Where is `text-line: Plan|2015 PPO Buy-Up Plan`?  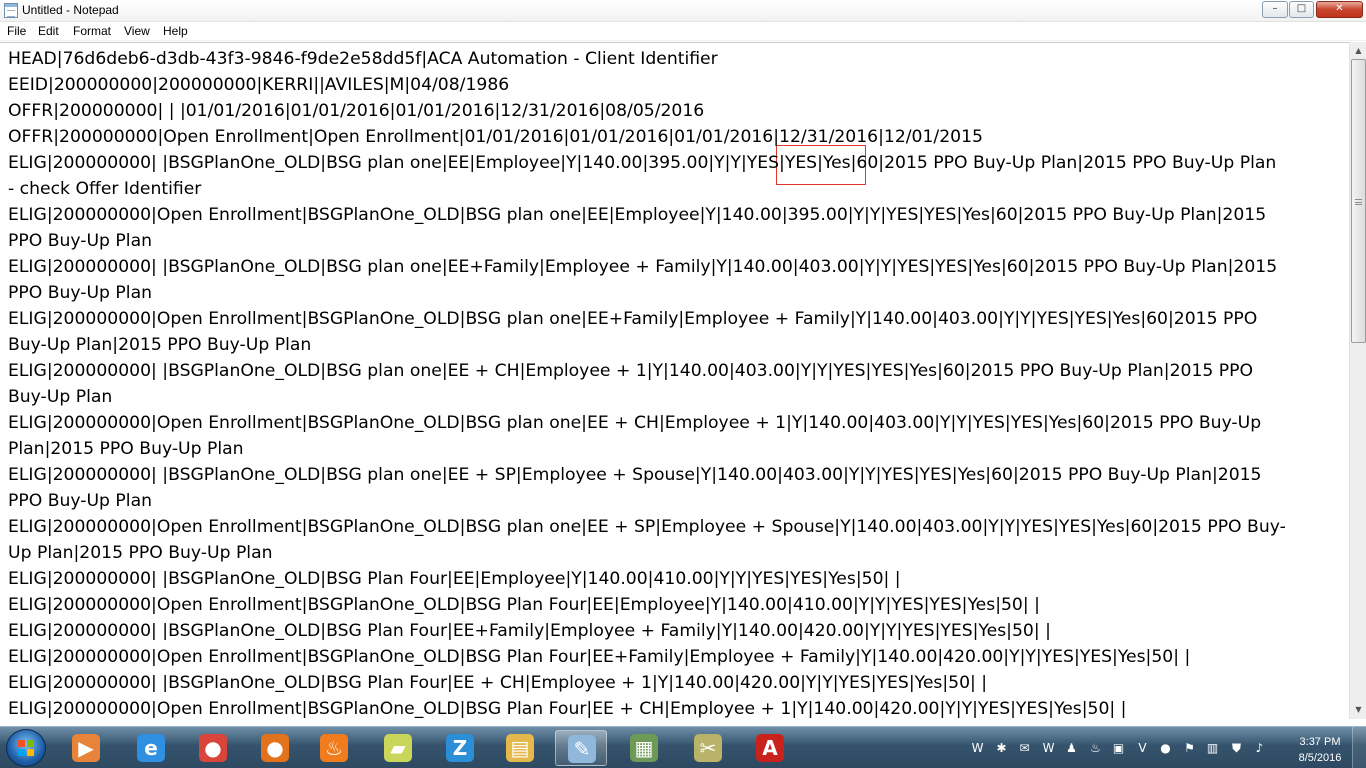
text-line: Plan|2015 PPO Buy-Up Plan is located at coordinates (126, 449).